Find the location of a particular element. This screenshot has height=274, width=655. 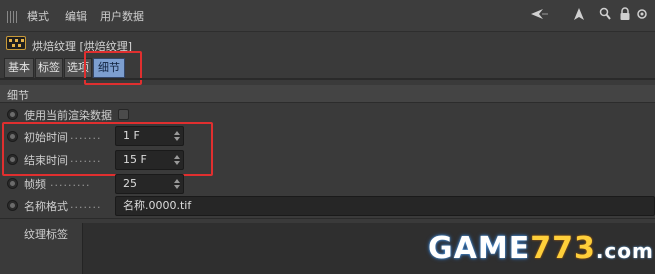

arrow-up-icon is located at coordinates (579, 16).